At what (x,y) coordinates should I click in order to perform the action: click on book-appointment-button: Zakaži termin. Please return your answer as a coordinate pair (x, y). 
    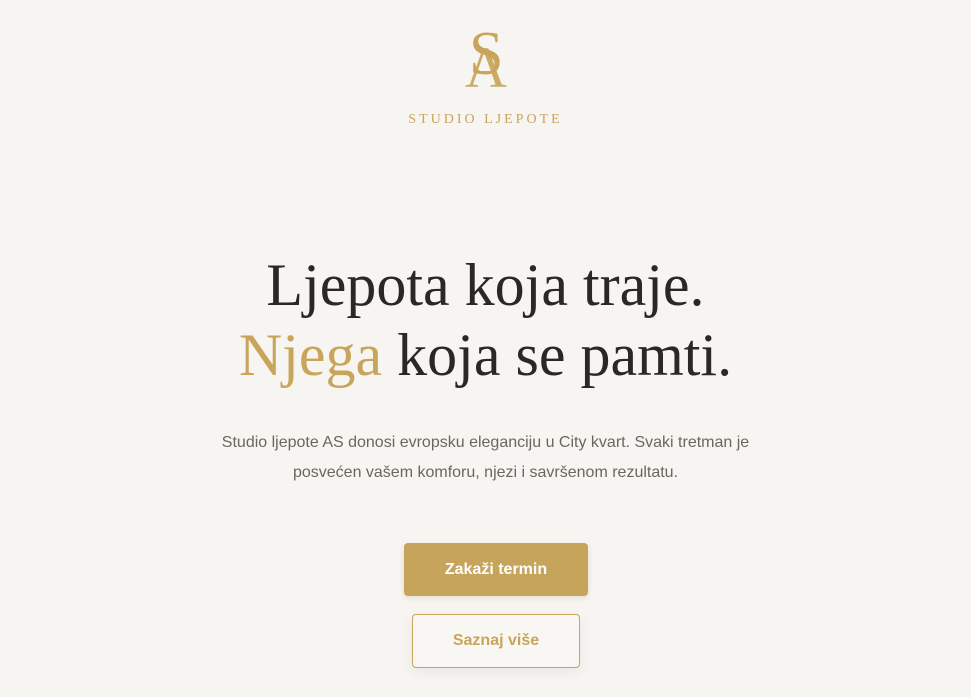
    Looking at the image, I should click on (496, 569).